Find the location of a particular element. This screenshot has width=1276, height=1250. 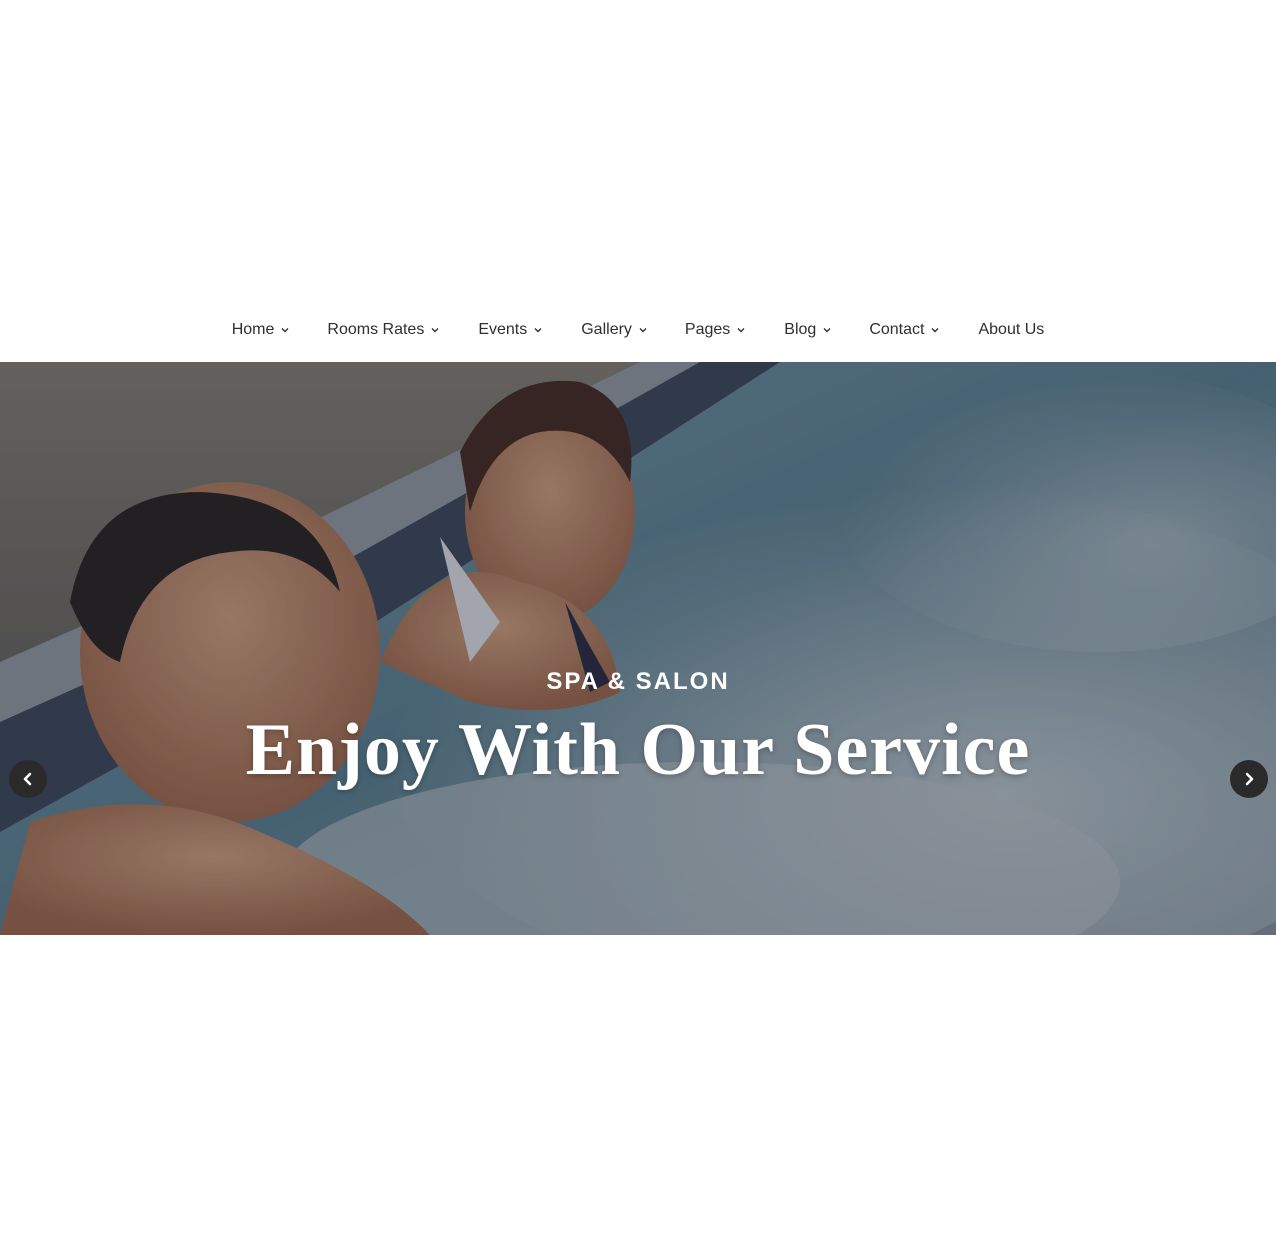

nav-item-home: Home is located at coordinates (261, 330).